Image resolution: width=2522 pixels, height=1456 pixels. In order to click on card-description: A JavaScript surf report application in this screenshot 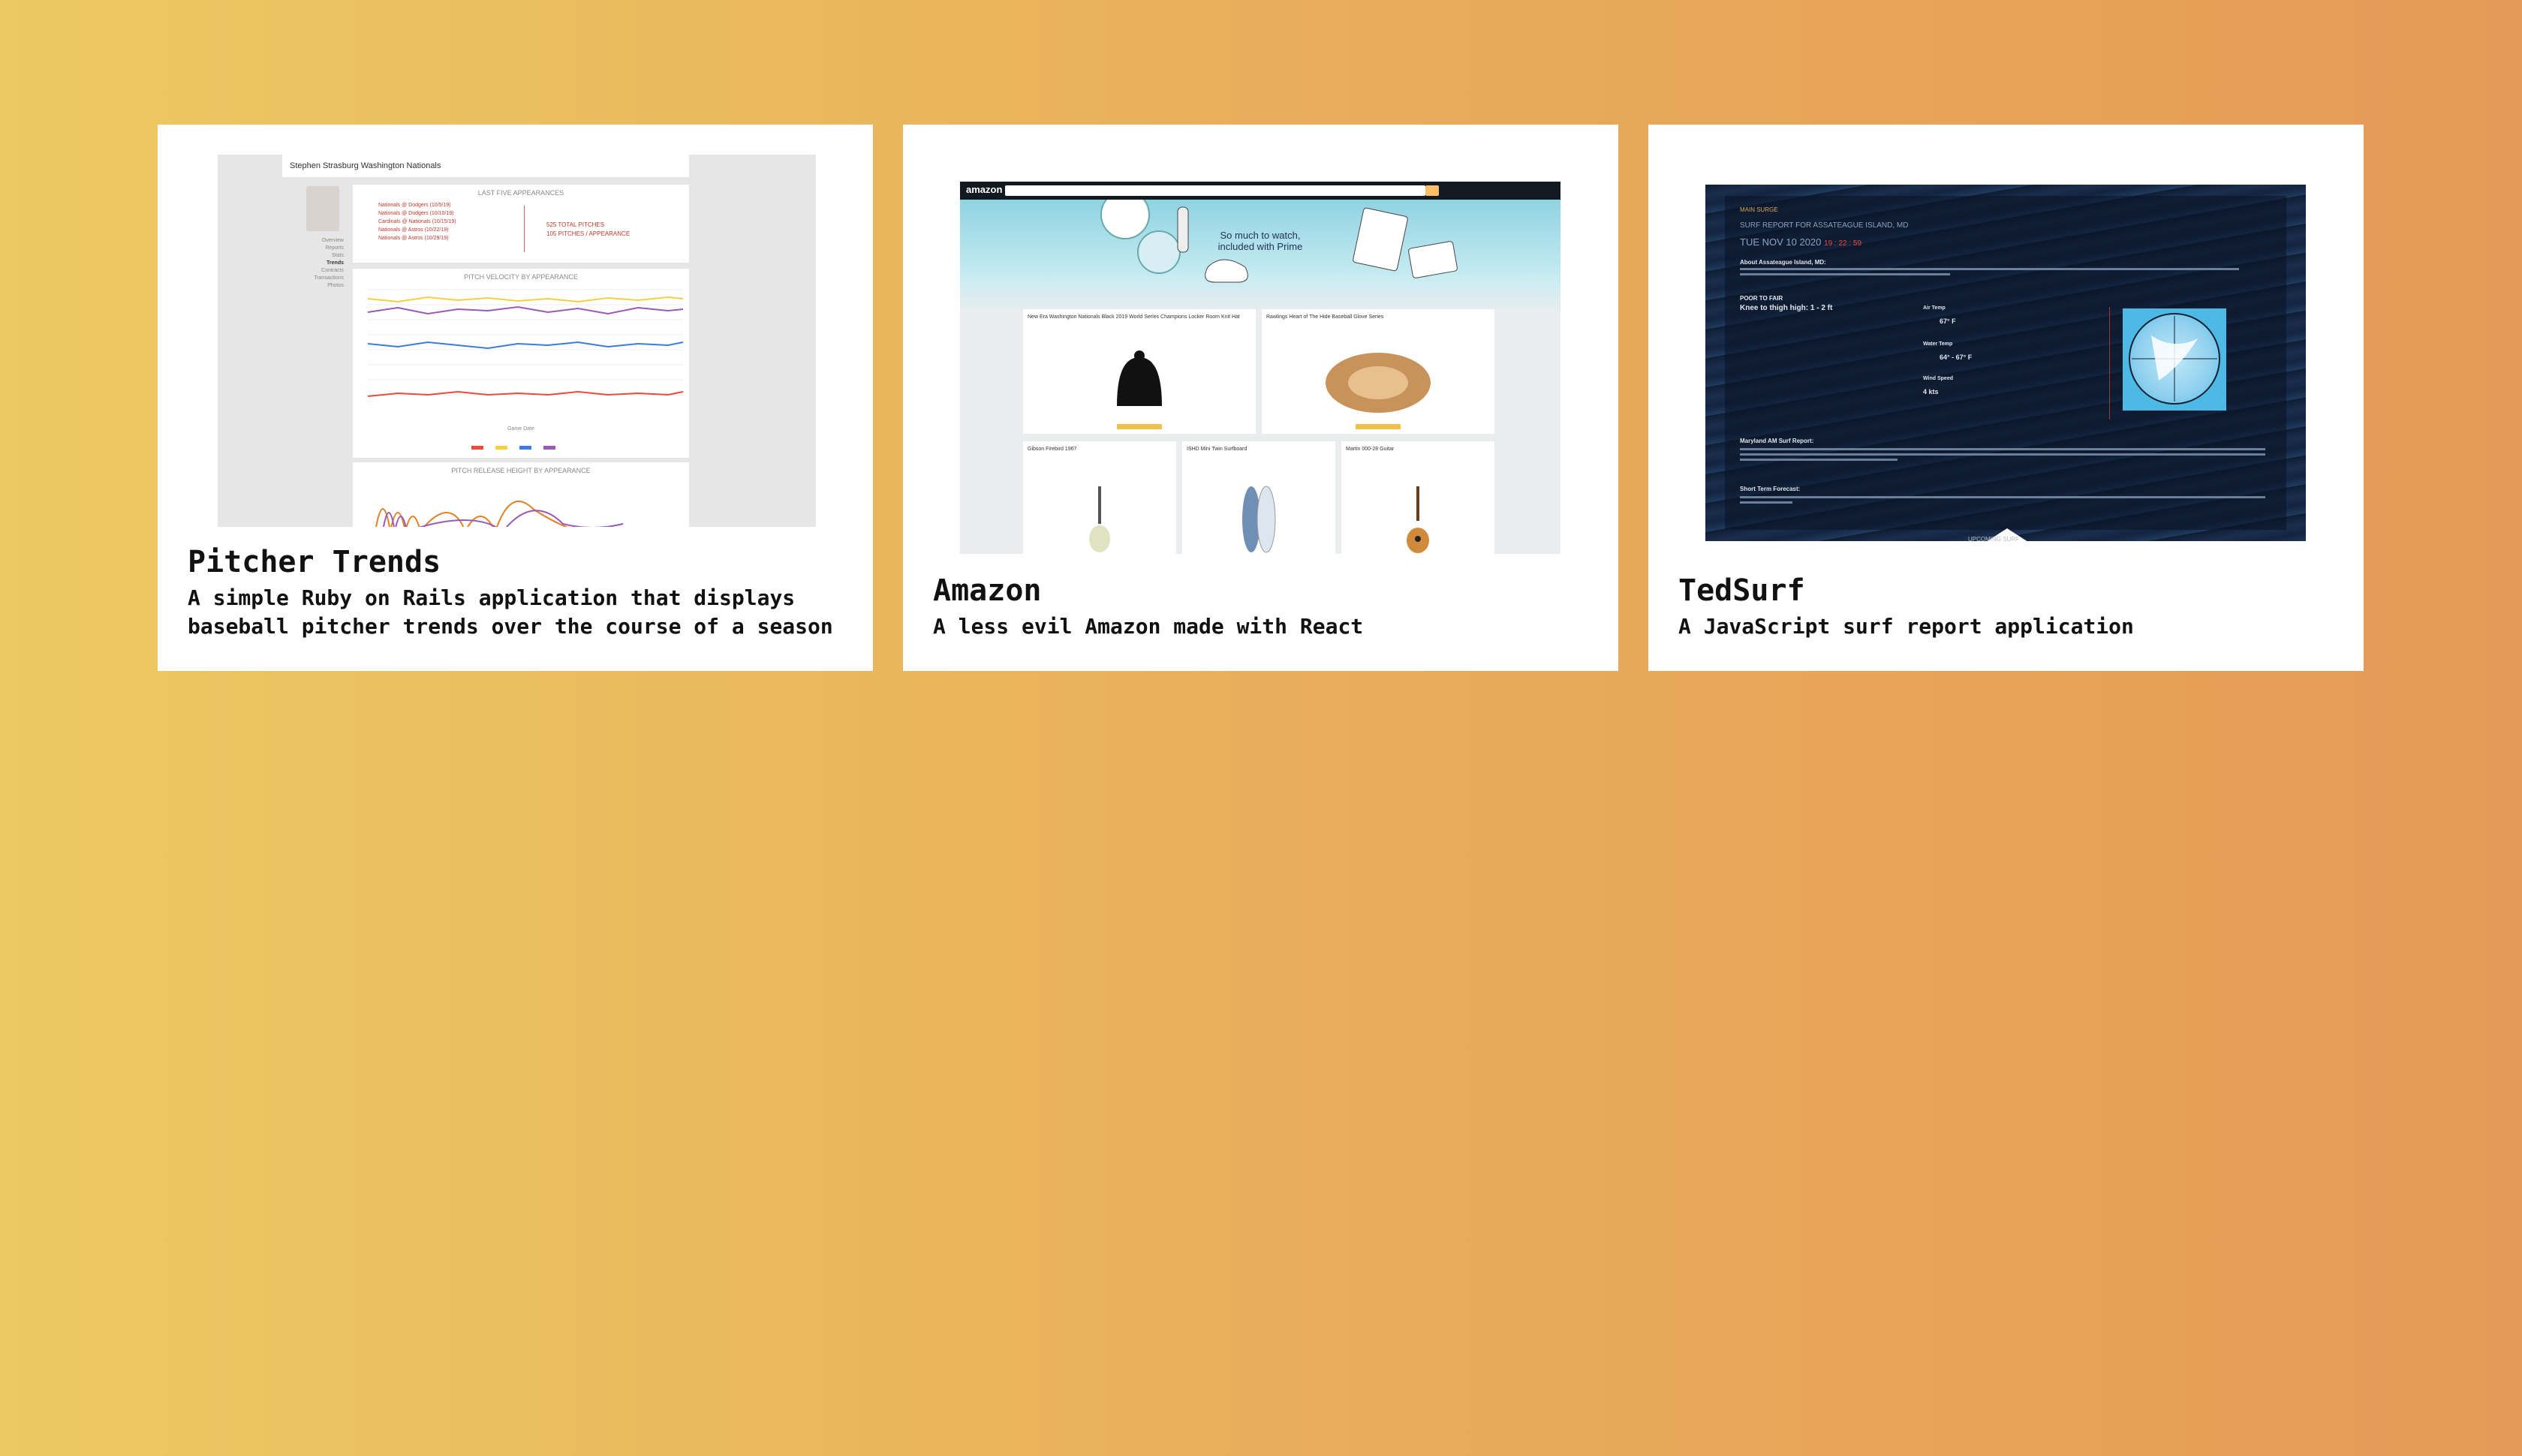, I will do `click(1906, 626)`.